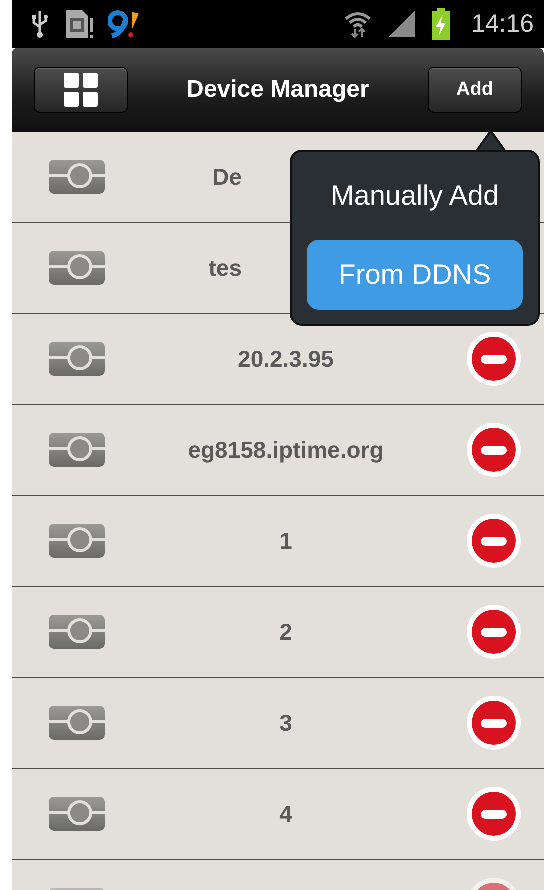 Image resolution: width=544 pixels, height=890 pixels. I want to click on device-name: tes, so click(225, 268).